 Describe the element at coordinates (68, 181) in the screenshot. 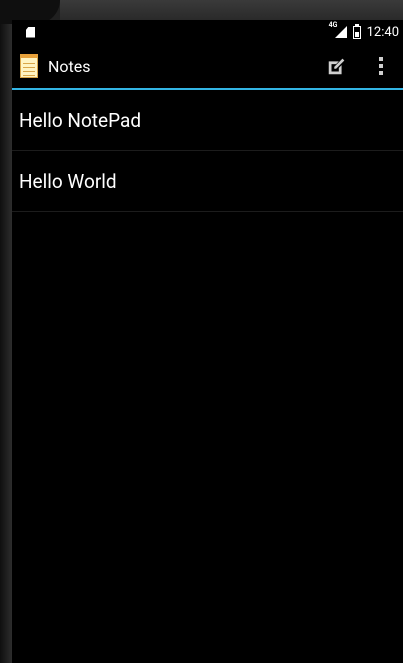

I see `note-title: Hello World` at that location.